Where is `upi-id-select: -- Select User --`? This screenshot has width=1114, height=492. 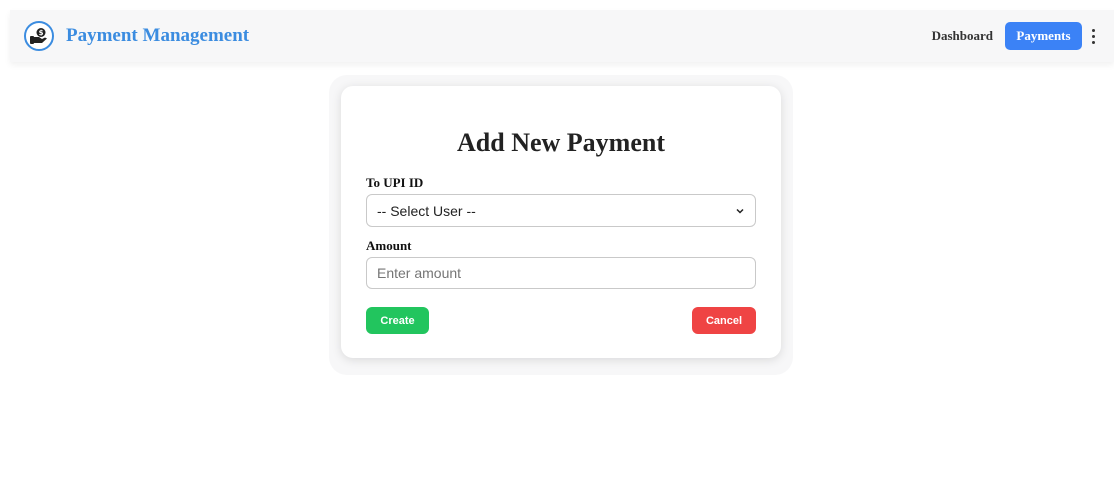
upi-id-select: -- Select User -- is located at coordinates (561, 210).